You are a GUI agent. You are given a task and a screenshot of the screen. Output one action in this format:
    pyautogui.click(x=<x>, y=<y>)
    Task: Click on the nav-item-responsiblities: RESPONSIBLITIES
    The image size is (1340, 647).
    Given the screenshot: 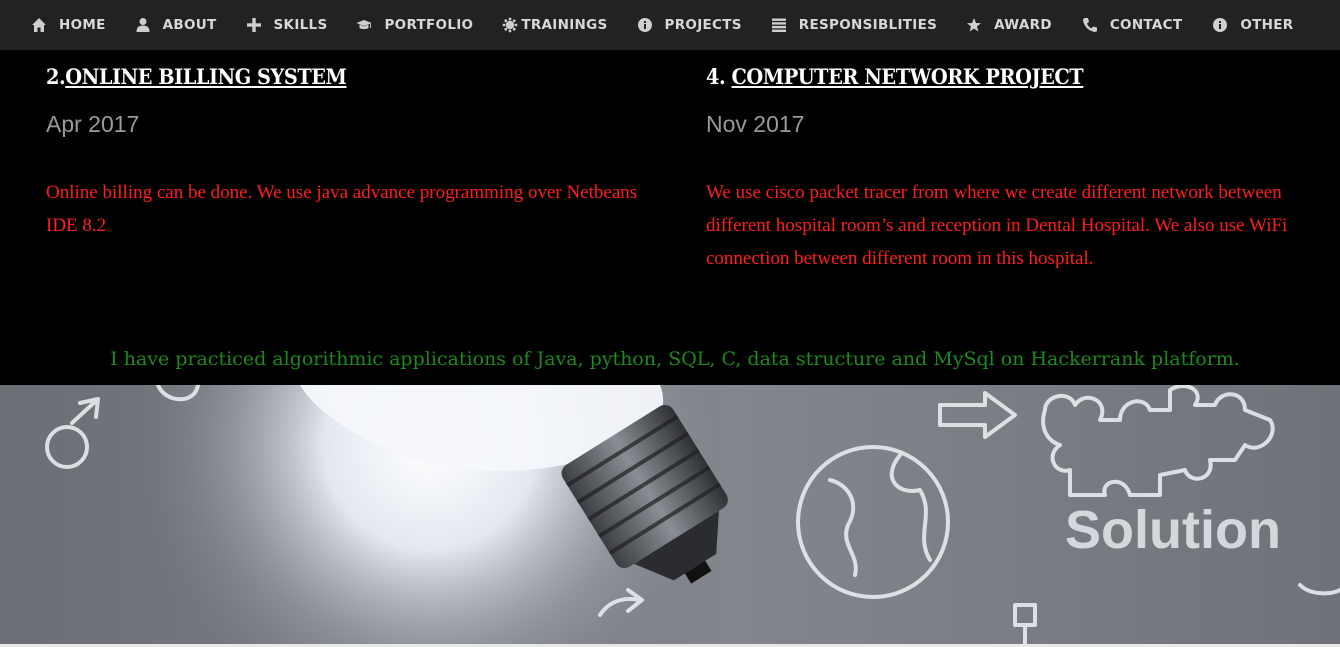 What is the action you would take?
    pyautogui.click(x=854, y=25)
    